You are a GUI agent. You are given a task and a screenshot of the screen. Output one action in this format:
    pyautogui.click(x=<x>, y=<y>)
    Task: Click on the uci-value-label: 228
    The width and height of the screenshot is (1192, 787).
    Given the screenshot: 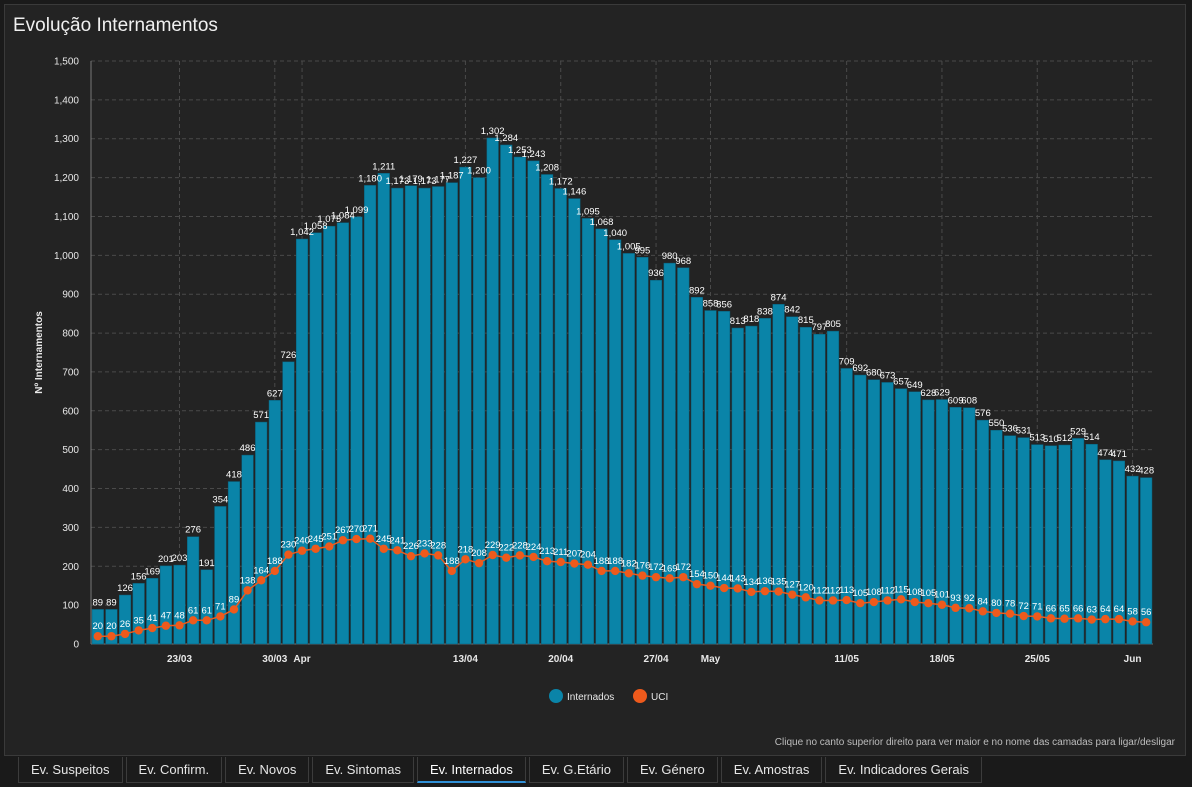 What is the action you would take?
    pyautogui.click(x=438, y=545)
    